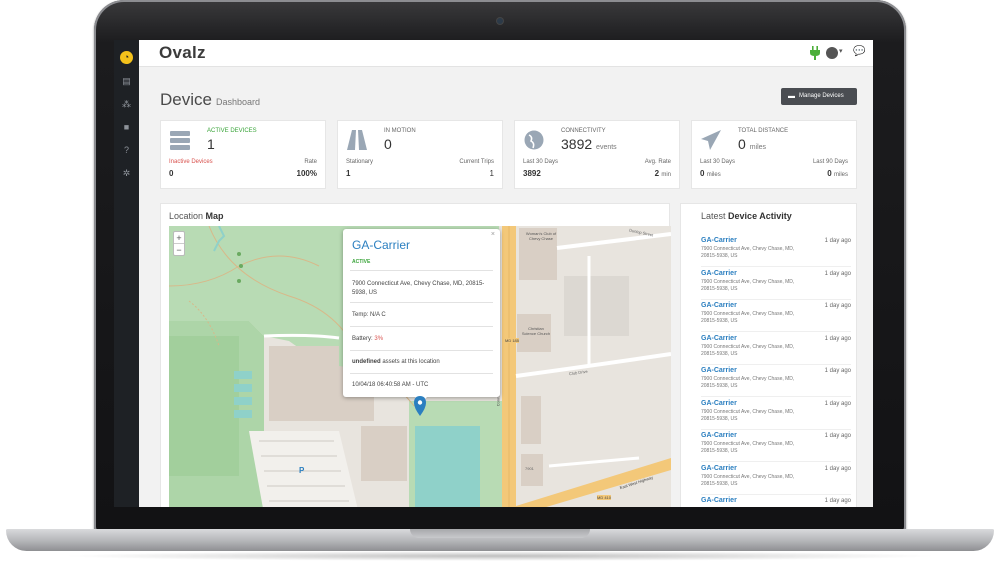 This screenshot has height=576, width=1000. What do you see at coordinates (232, 131) in the screenshot?
I see `stat-label: Active Devices` at bounding box center [232, 131].